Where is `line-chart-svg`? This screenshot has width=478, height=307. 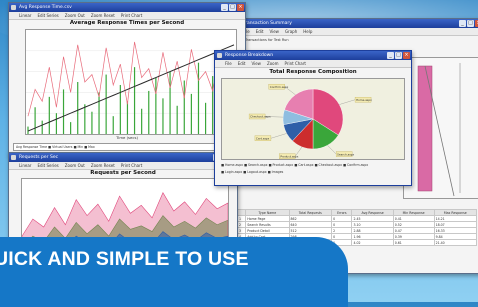
line-chart-svg is located at coordinates (131, 87).